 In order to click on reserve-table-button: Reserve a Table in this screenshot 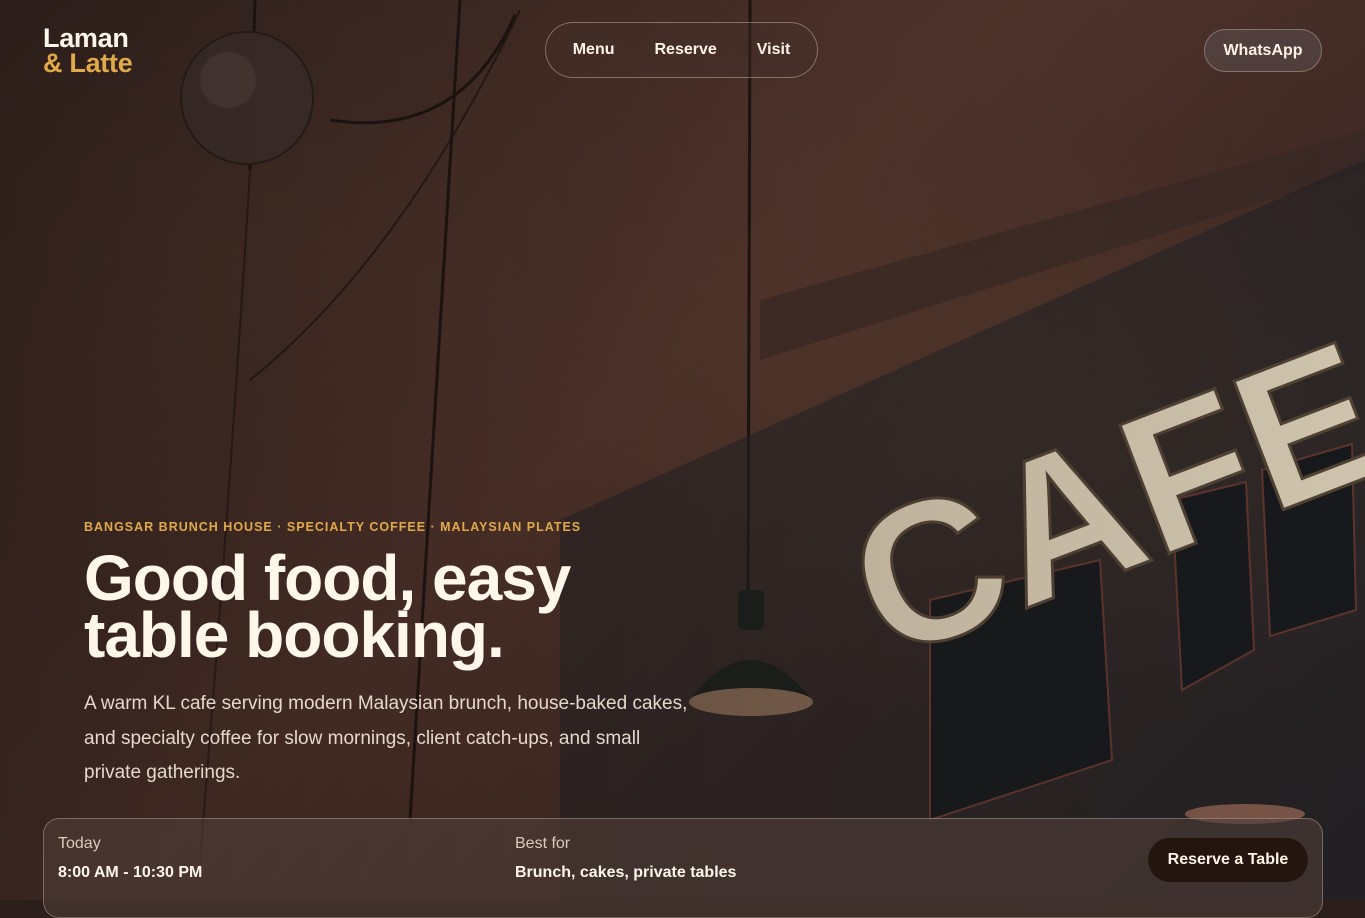, I will do `click(1228, 860)`.